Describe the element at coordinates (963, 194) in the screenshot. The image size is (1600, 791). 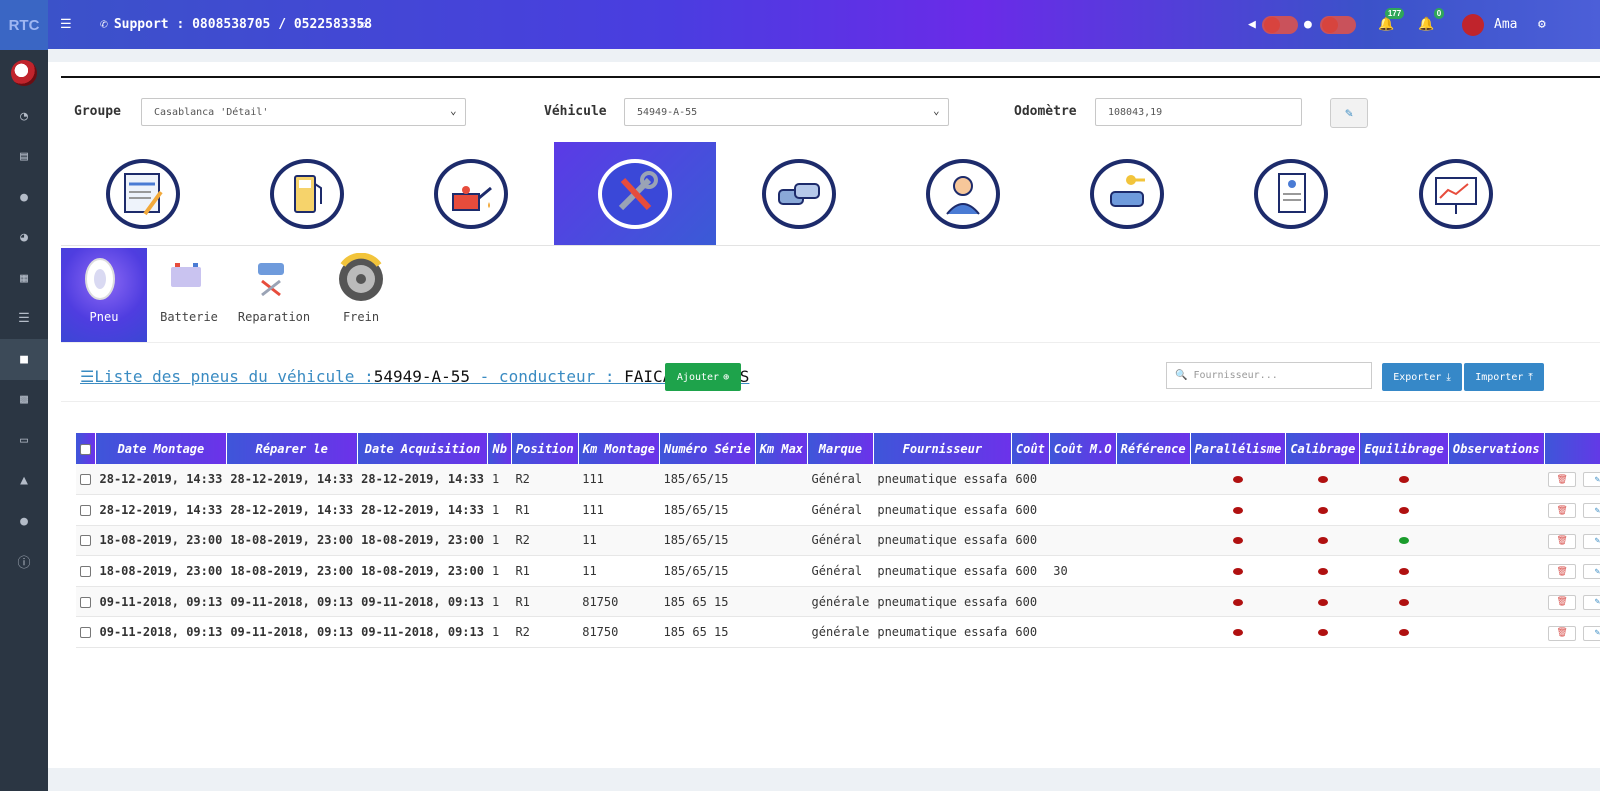
I see `category-conducteur` at that location.